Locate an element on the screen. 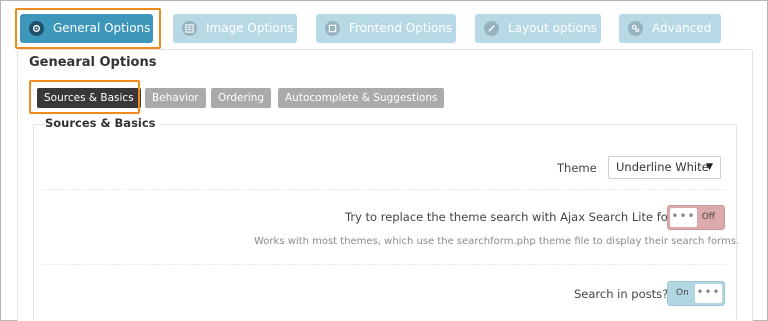 The image size is (768, 321). tab-label: Frontend Options is located at coordinates (401, 28).